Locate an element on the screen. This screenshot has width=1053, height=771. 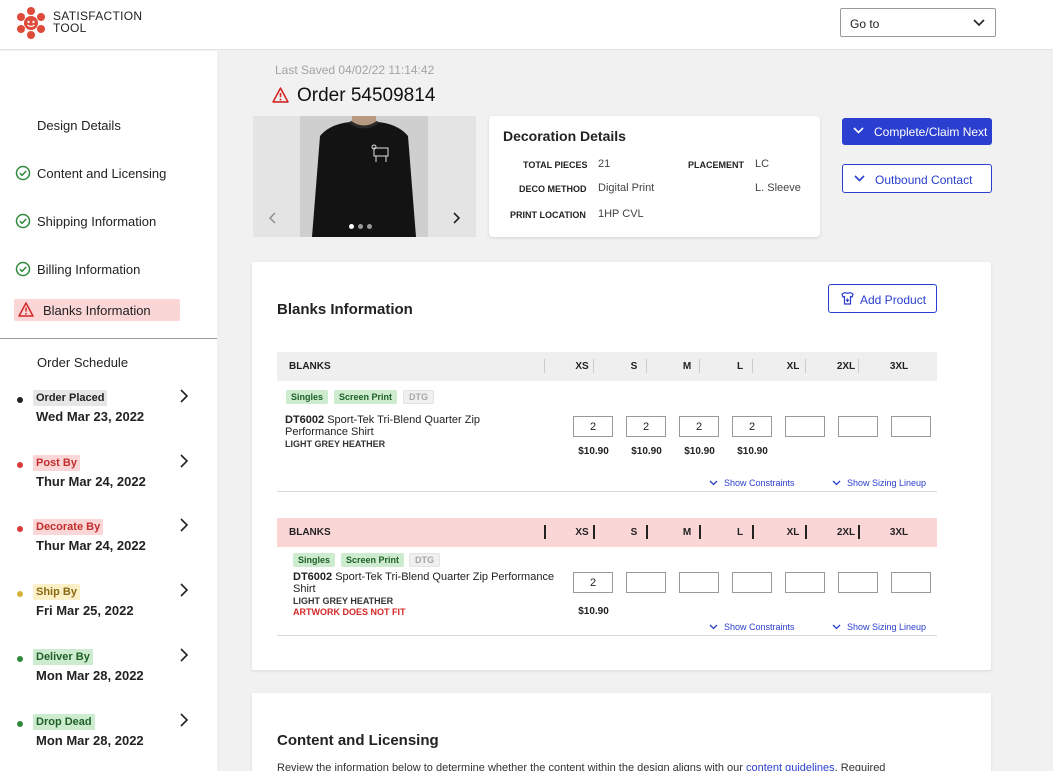
schedule-date: Thur Mar 24, 2022 is located at coordinates (91, 481).